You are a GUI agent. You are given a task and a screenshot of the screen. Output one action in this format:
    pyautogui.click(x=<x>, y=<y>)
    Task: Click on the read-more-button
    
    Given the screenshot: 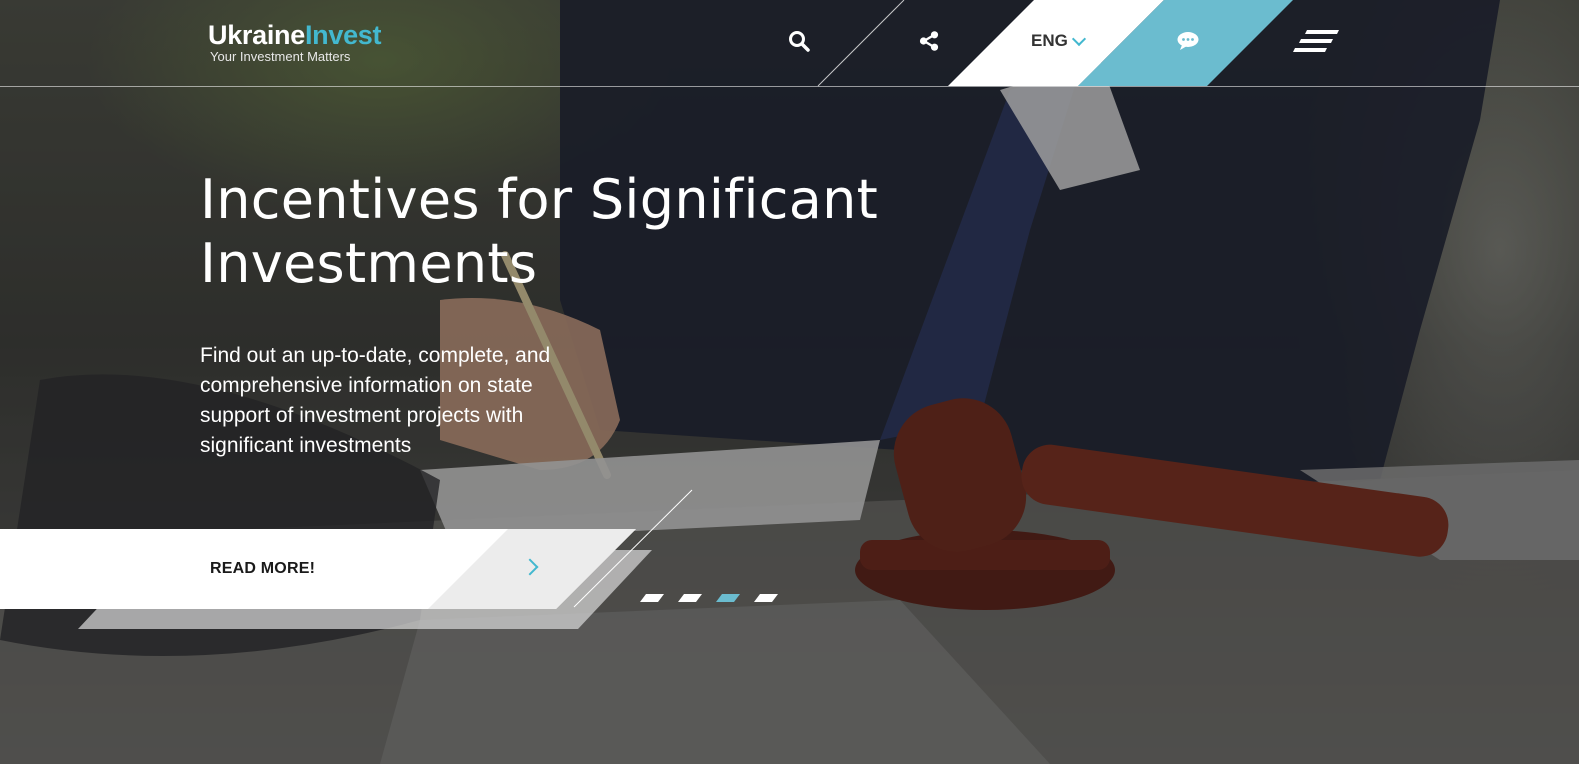 What is the action you would take?
    pyautogui.click(x=325, y=569)
    